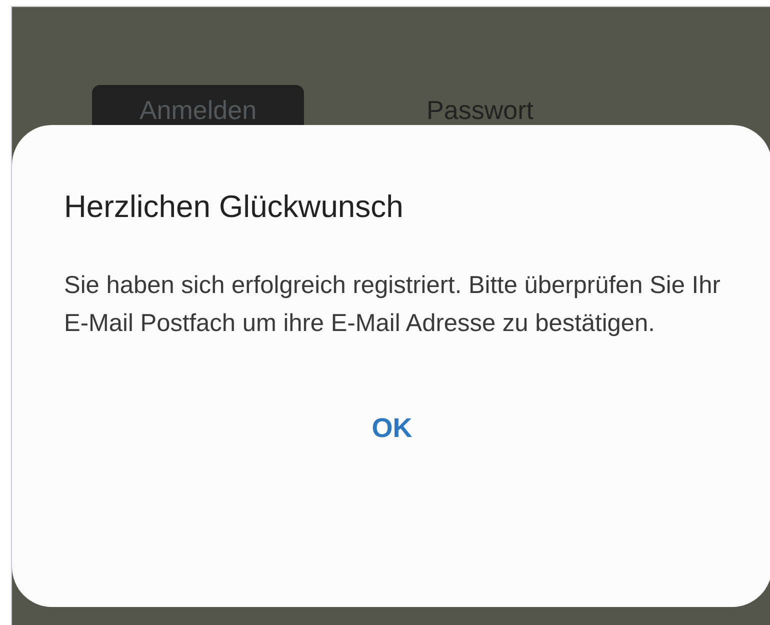 This screenshot has height=625, width=770. I want to click on dialog-message: Sie haben sich erfolgreich registriert. Bitte überprüfen Sie Ihr E-Mail Postfach um ihre E-Mail Adresse zu bestätigen., so click(393, 305).